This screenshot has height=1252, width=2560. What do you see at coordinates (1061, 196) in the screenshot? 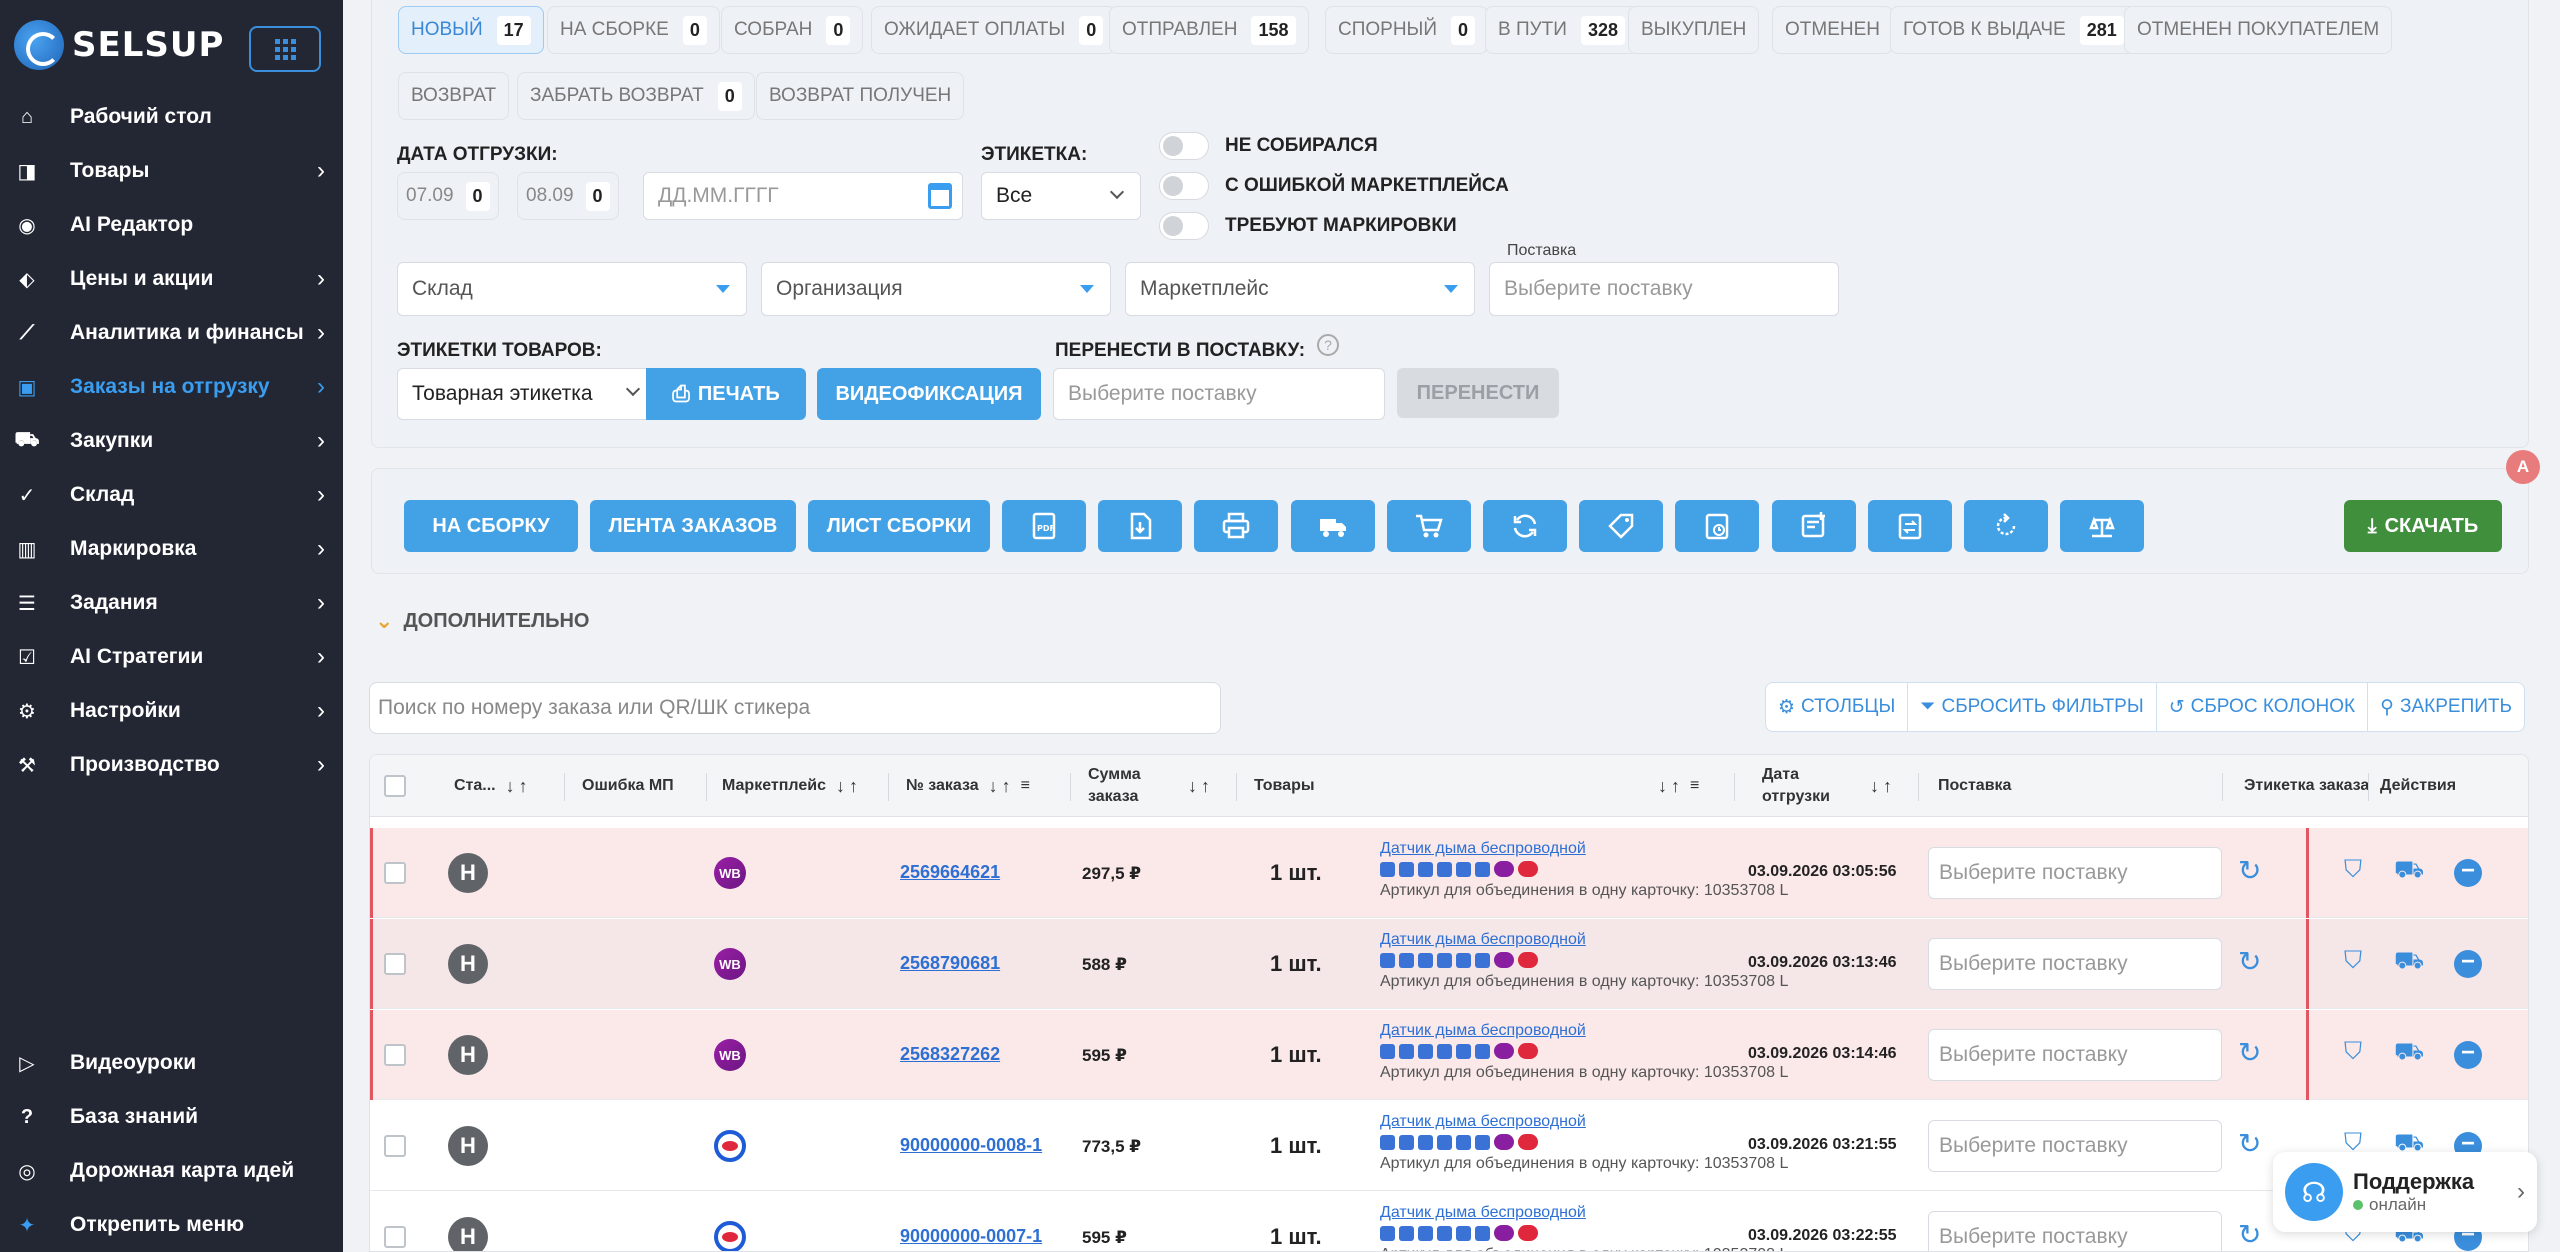
I see `label-select: Все` at bounding box center [1061, 196].